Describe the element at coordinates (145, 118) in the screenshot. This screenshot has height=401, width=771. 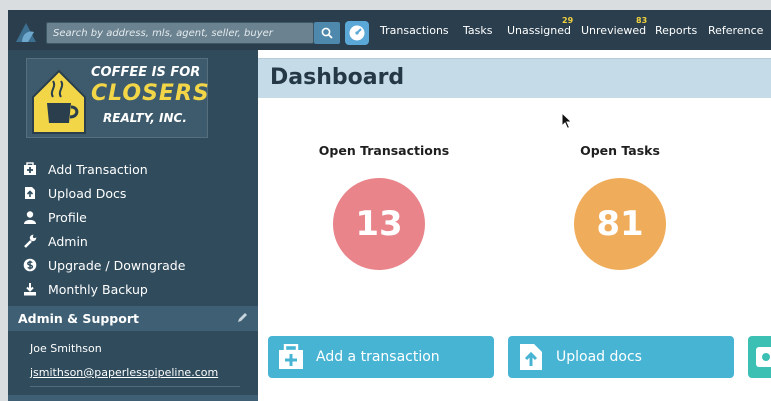
I see `brand-line-3: REALTY, INC.` at that location.